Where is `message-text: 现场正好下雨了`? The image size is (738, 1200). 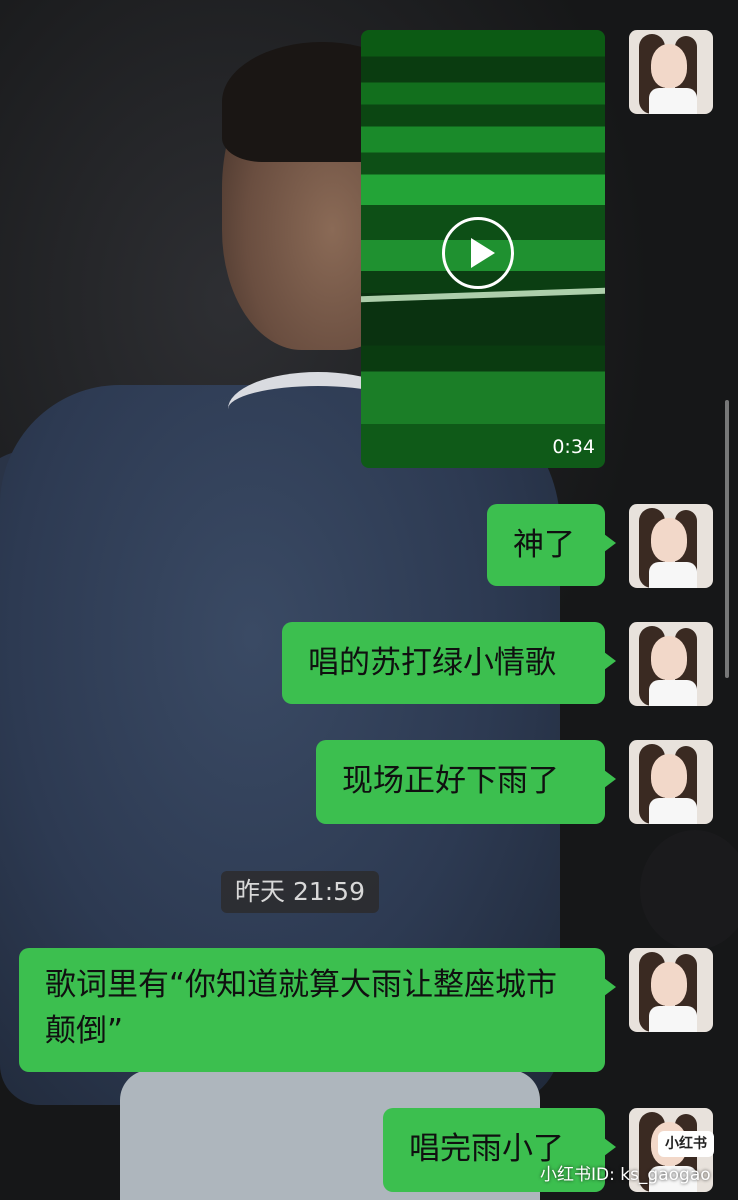
message-text: 现场正好下雨了 is located at coordinates (450, 781).